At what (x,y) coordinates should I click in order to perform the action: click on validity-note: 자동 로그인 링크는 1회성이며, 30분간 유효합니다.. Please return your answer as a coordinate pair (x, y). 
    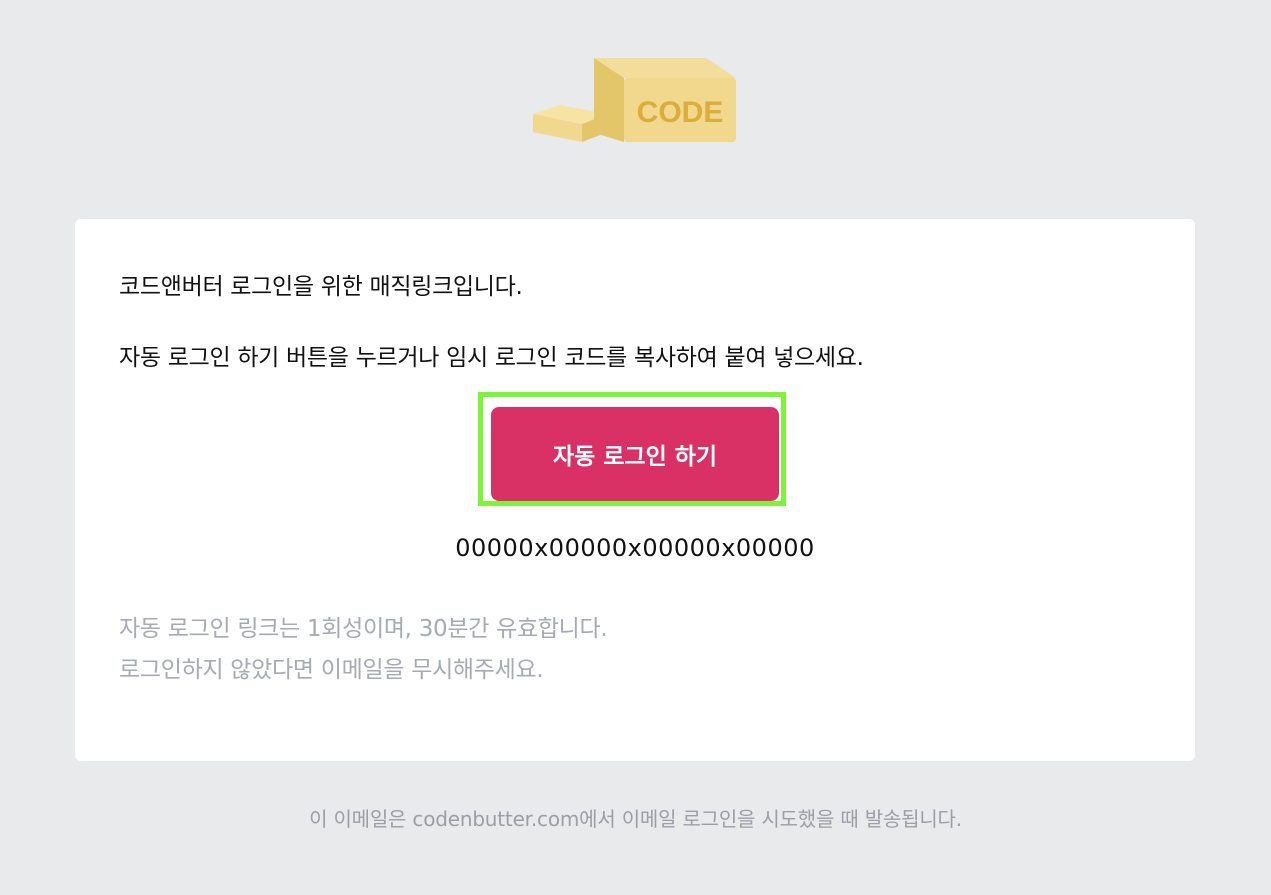
    Looking at the image, I should click on (363, 629).